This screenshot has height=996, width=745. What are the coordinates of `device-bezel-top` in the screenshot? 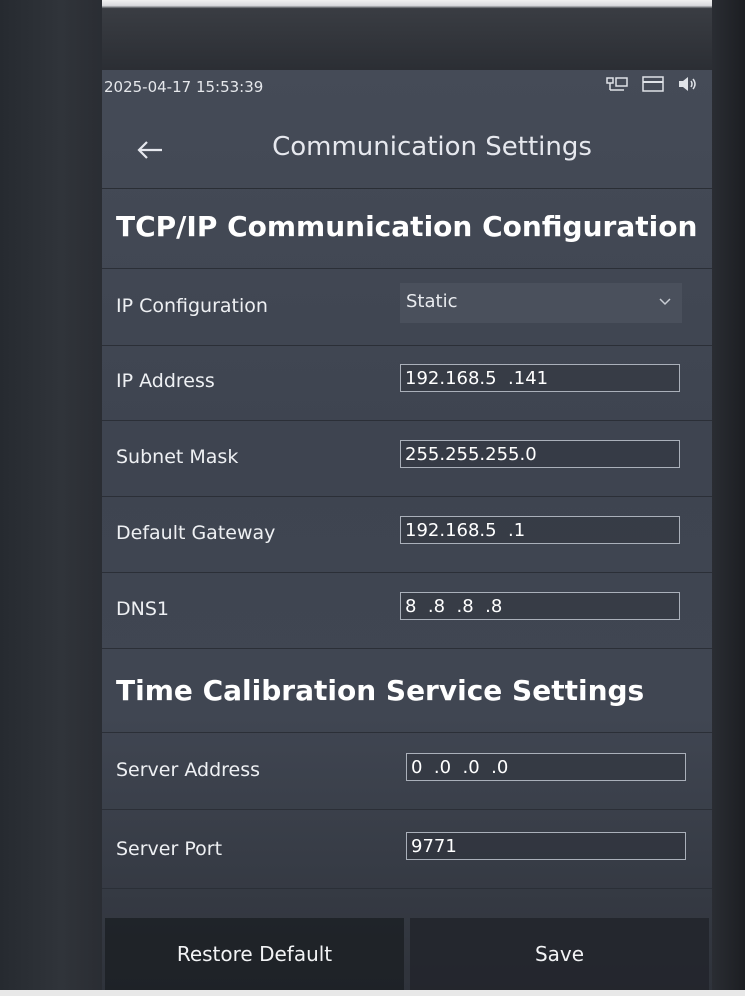 It's located at (372, 35).